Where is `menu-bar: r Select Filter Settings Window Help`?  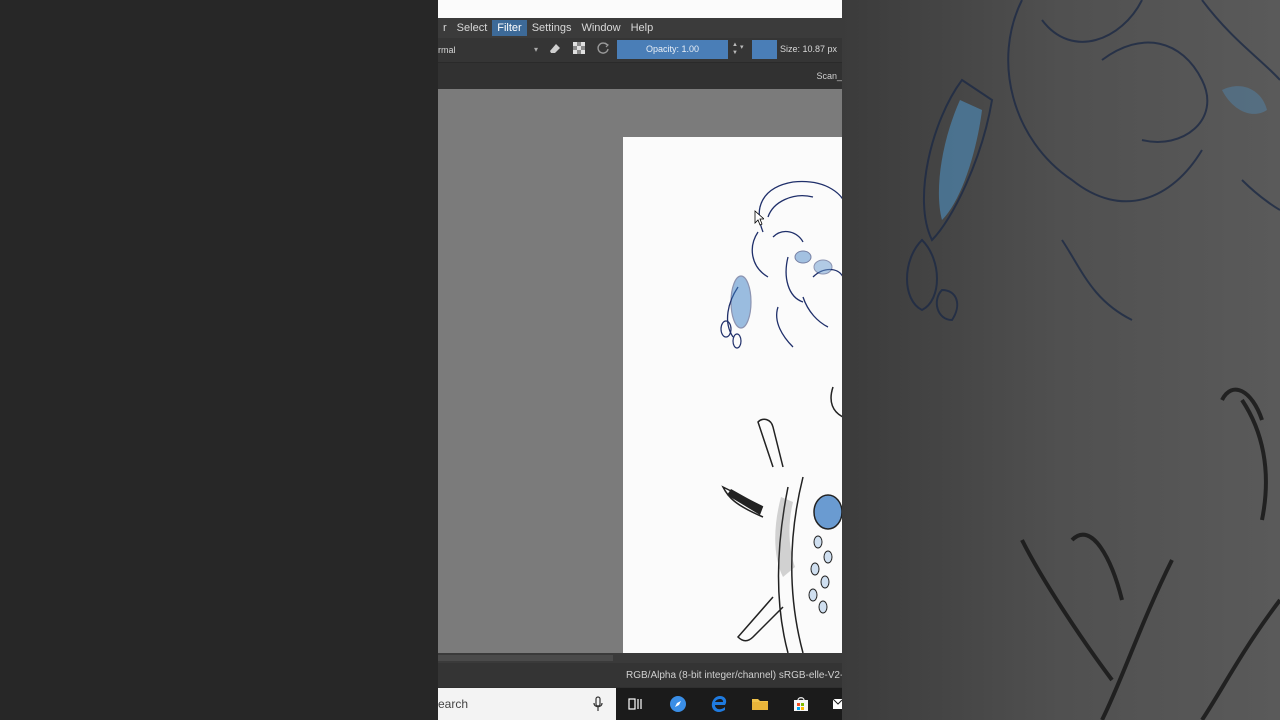 menu-bar: r Select Filter Settings Window Help is located at coordinates (640, 28).